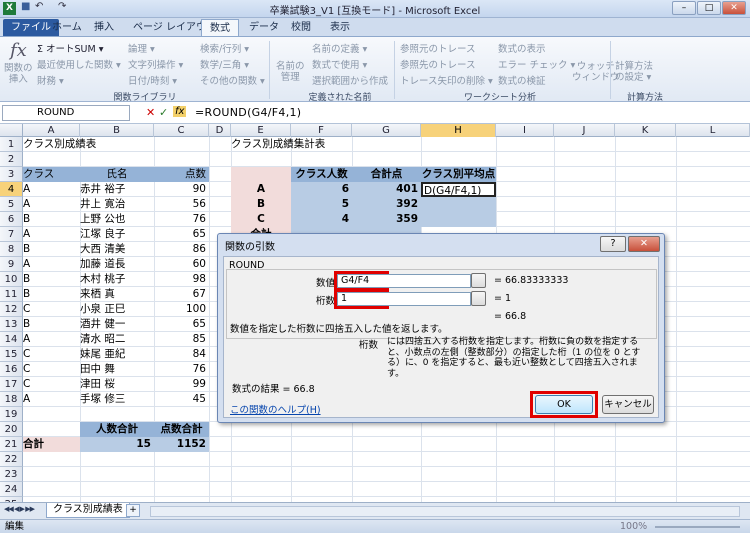  What do you see at coordinates (261, 189) in the screenshot?
I see `summary-class: A` at bounding box center [261, 189].